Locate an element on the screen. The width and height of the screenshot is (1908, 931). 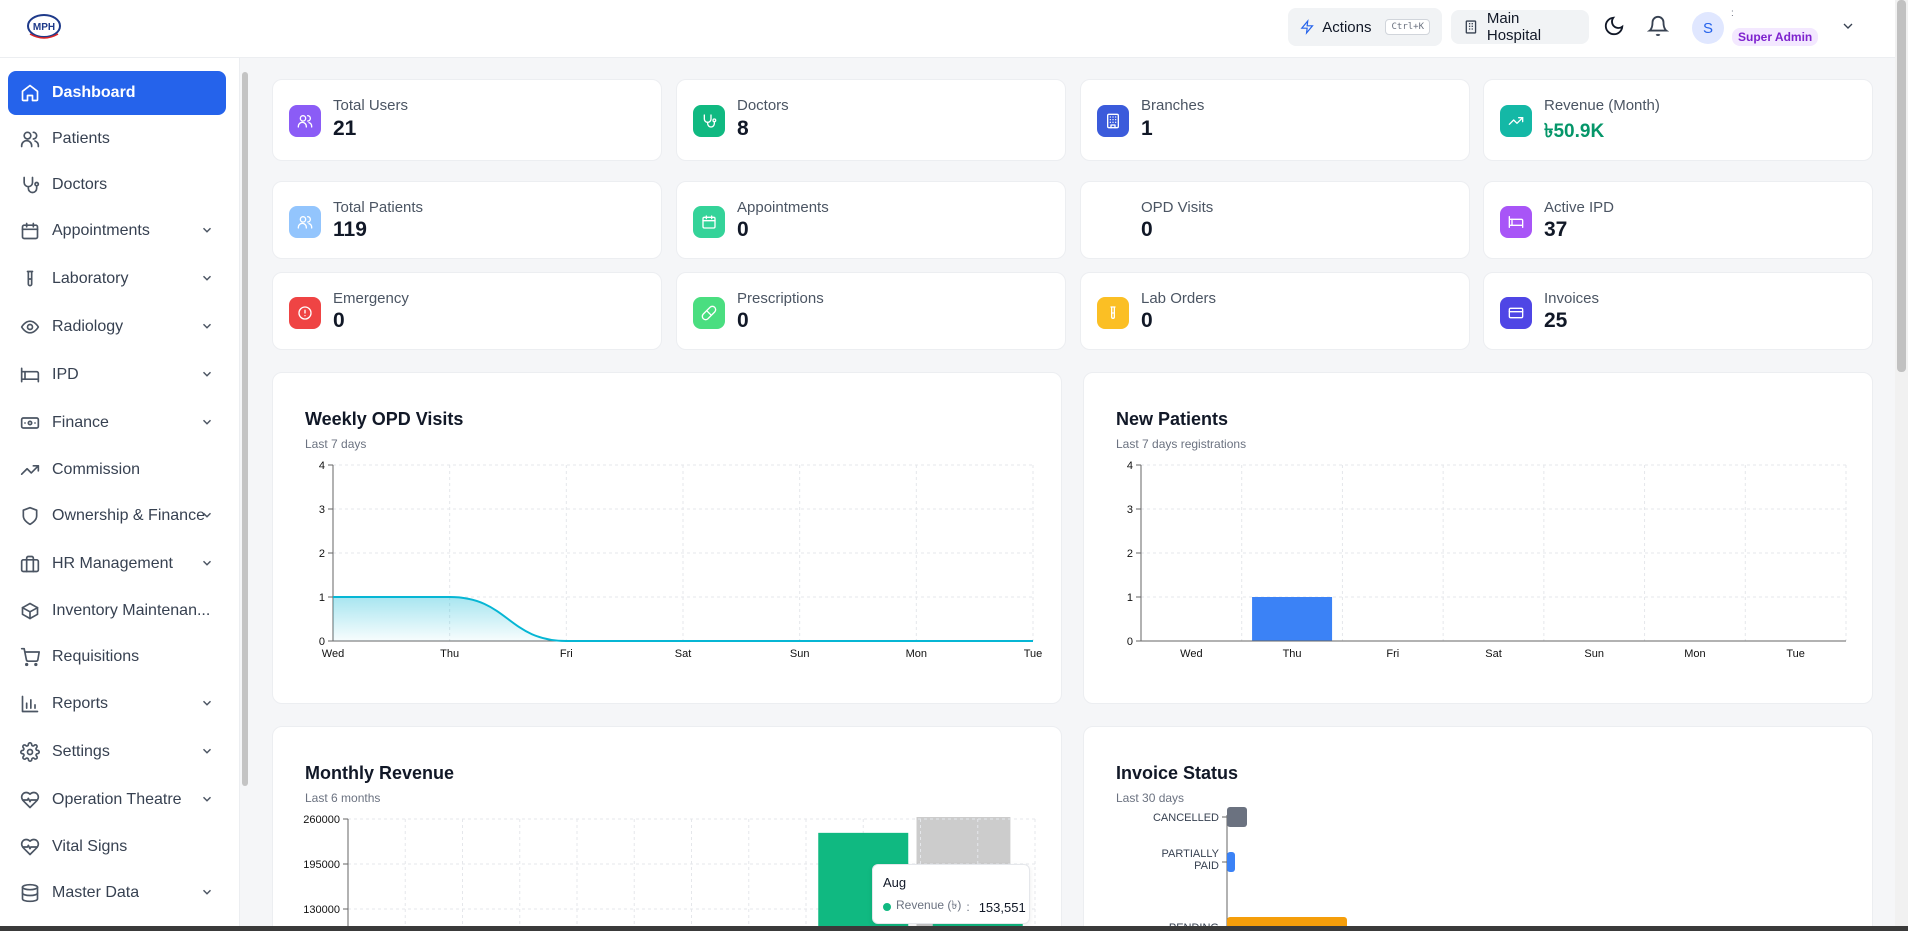
stat-card: Total Users 21 is located at coordinates (467, 120).